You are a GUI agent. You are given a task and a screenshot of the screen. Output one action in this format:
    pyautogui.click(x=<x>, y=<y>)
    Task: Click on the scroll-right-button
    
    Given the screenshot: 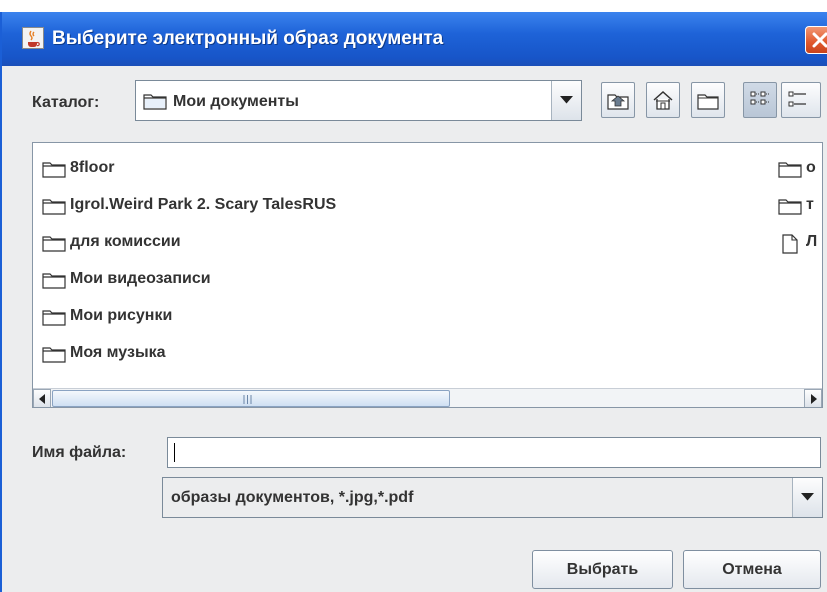 What is the action you would take?
    pyautogui.click(x=813, y=398)
    